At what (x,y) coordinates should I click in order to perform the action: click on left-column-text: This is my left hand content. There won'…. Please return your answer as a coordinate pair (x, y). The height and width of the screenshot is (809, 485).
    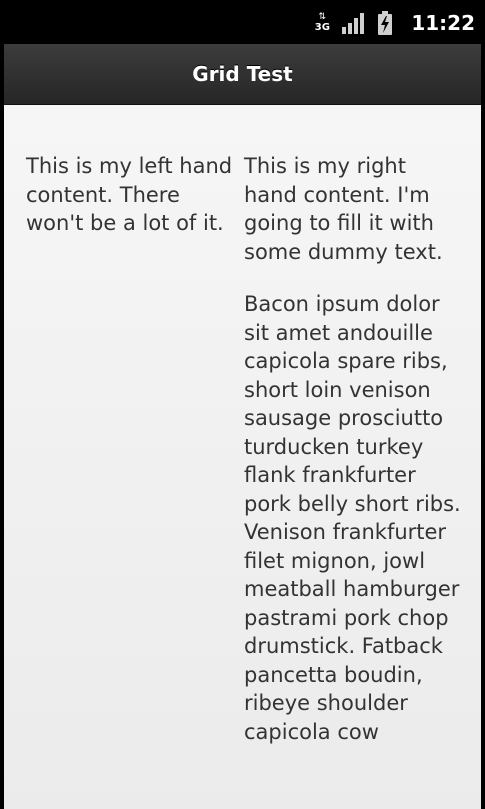
    Looking at the image, I should click on (129, 194).